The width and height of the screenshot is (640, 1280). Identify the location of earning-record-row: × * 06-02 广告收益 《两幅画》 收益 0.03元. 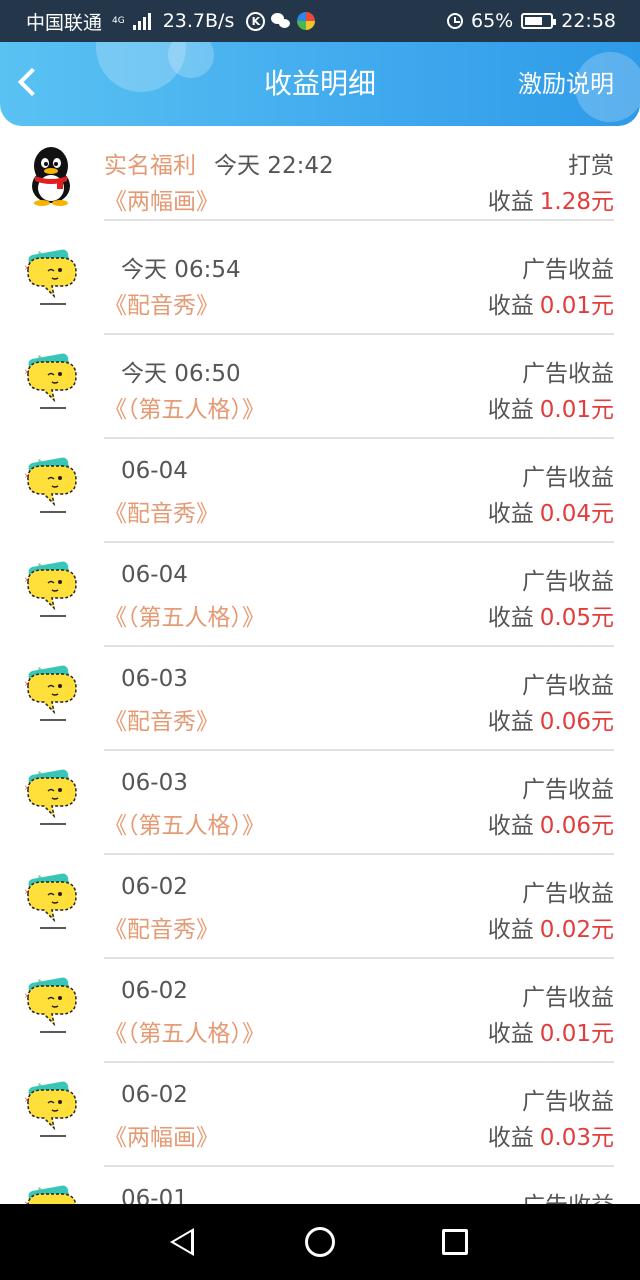
(320, 1114).